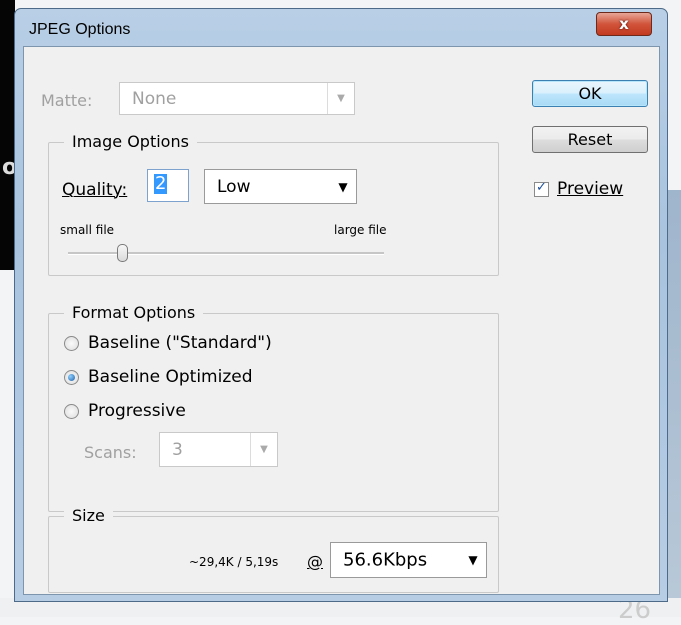 Image resolution: width=681 pixels, height=625 pixels. I want to click on dialog-title: JPEG Options, so click(80, 29).